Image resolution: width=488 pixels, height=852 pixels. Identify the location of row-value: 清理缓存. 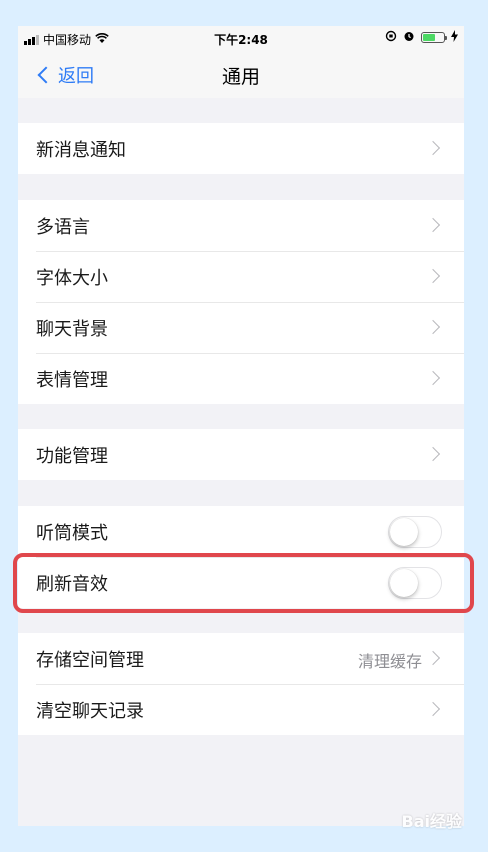
(389, 661).